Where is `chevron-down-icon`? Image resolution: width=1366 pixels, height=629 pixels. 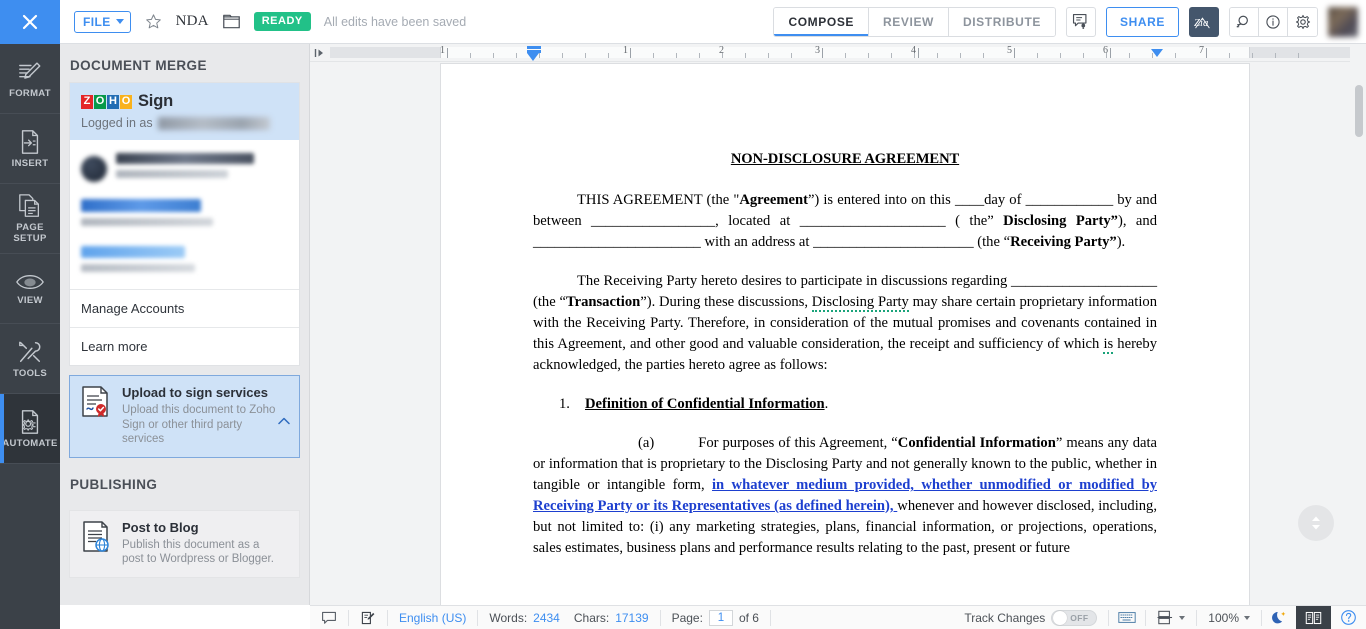 chevron-down-icon is located at coordinates (1247, 617).